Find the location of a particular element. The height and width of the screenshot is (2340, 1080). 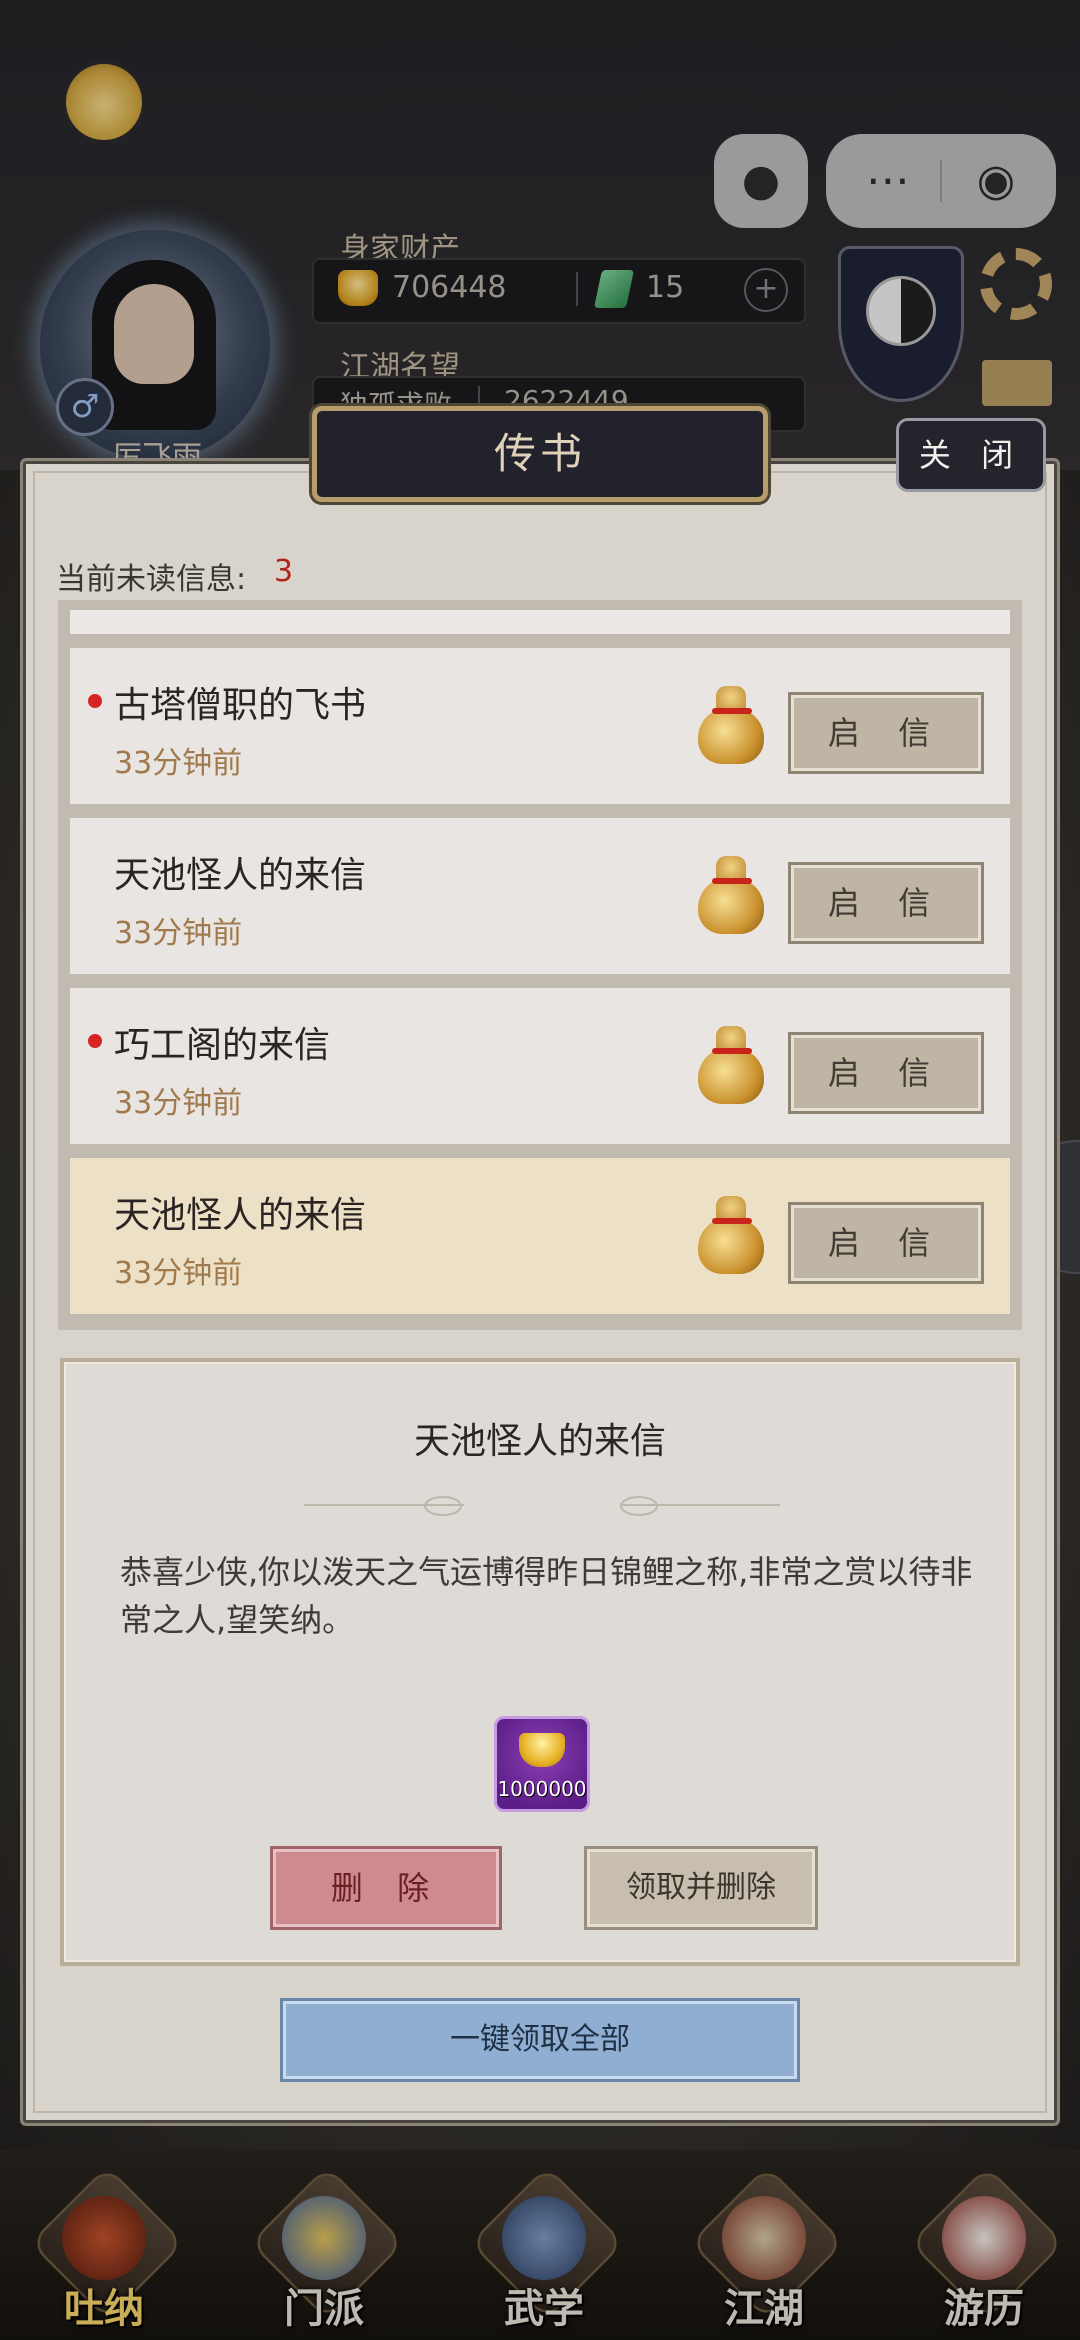

ornament-knot-right is located at coordinates (639, 1506).